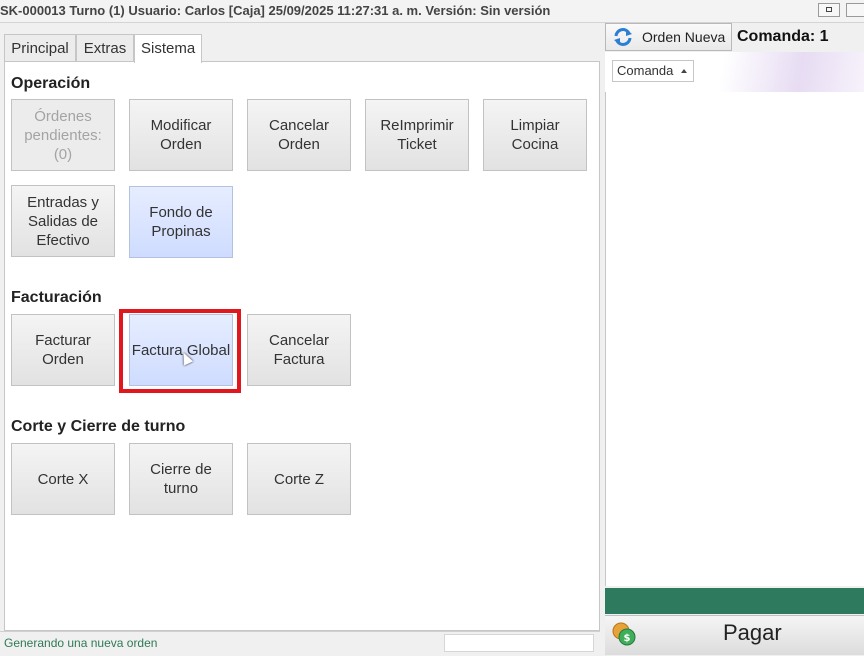 The height and width of the screenshot is (656, 864). I want to click on status-bar: Generando una nueva orden, so click(300, 643).